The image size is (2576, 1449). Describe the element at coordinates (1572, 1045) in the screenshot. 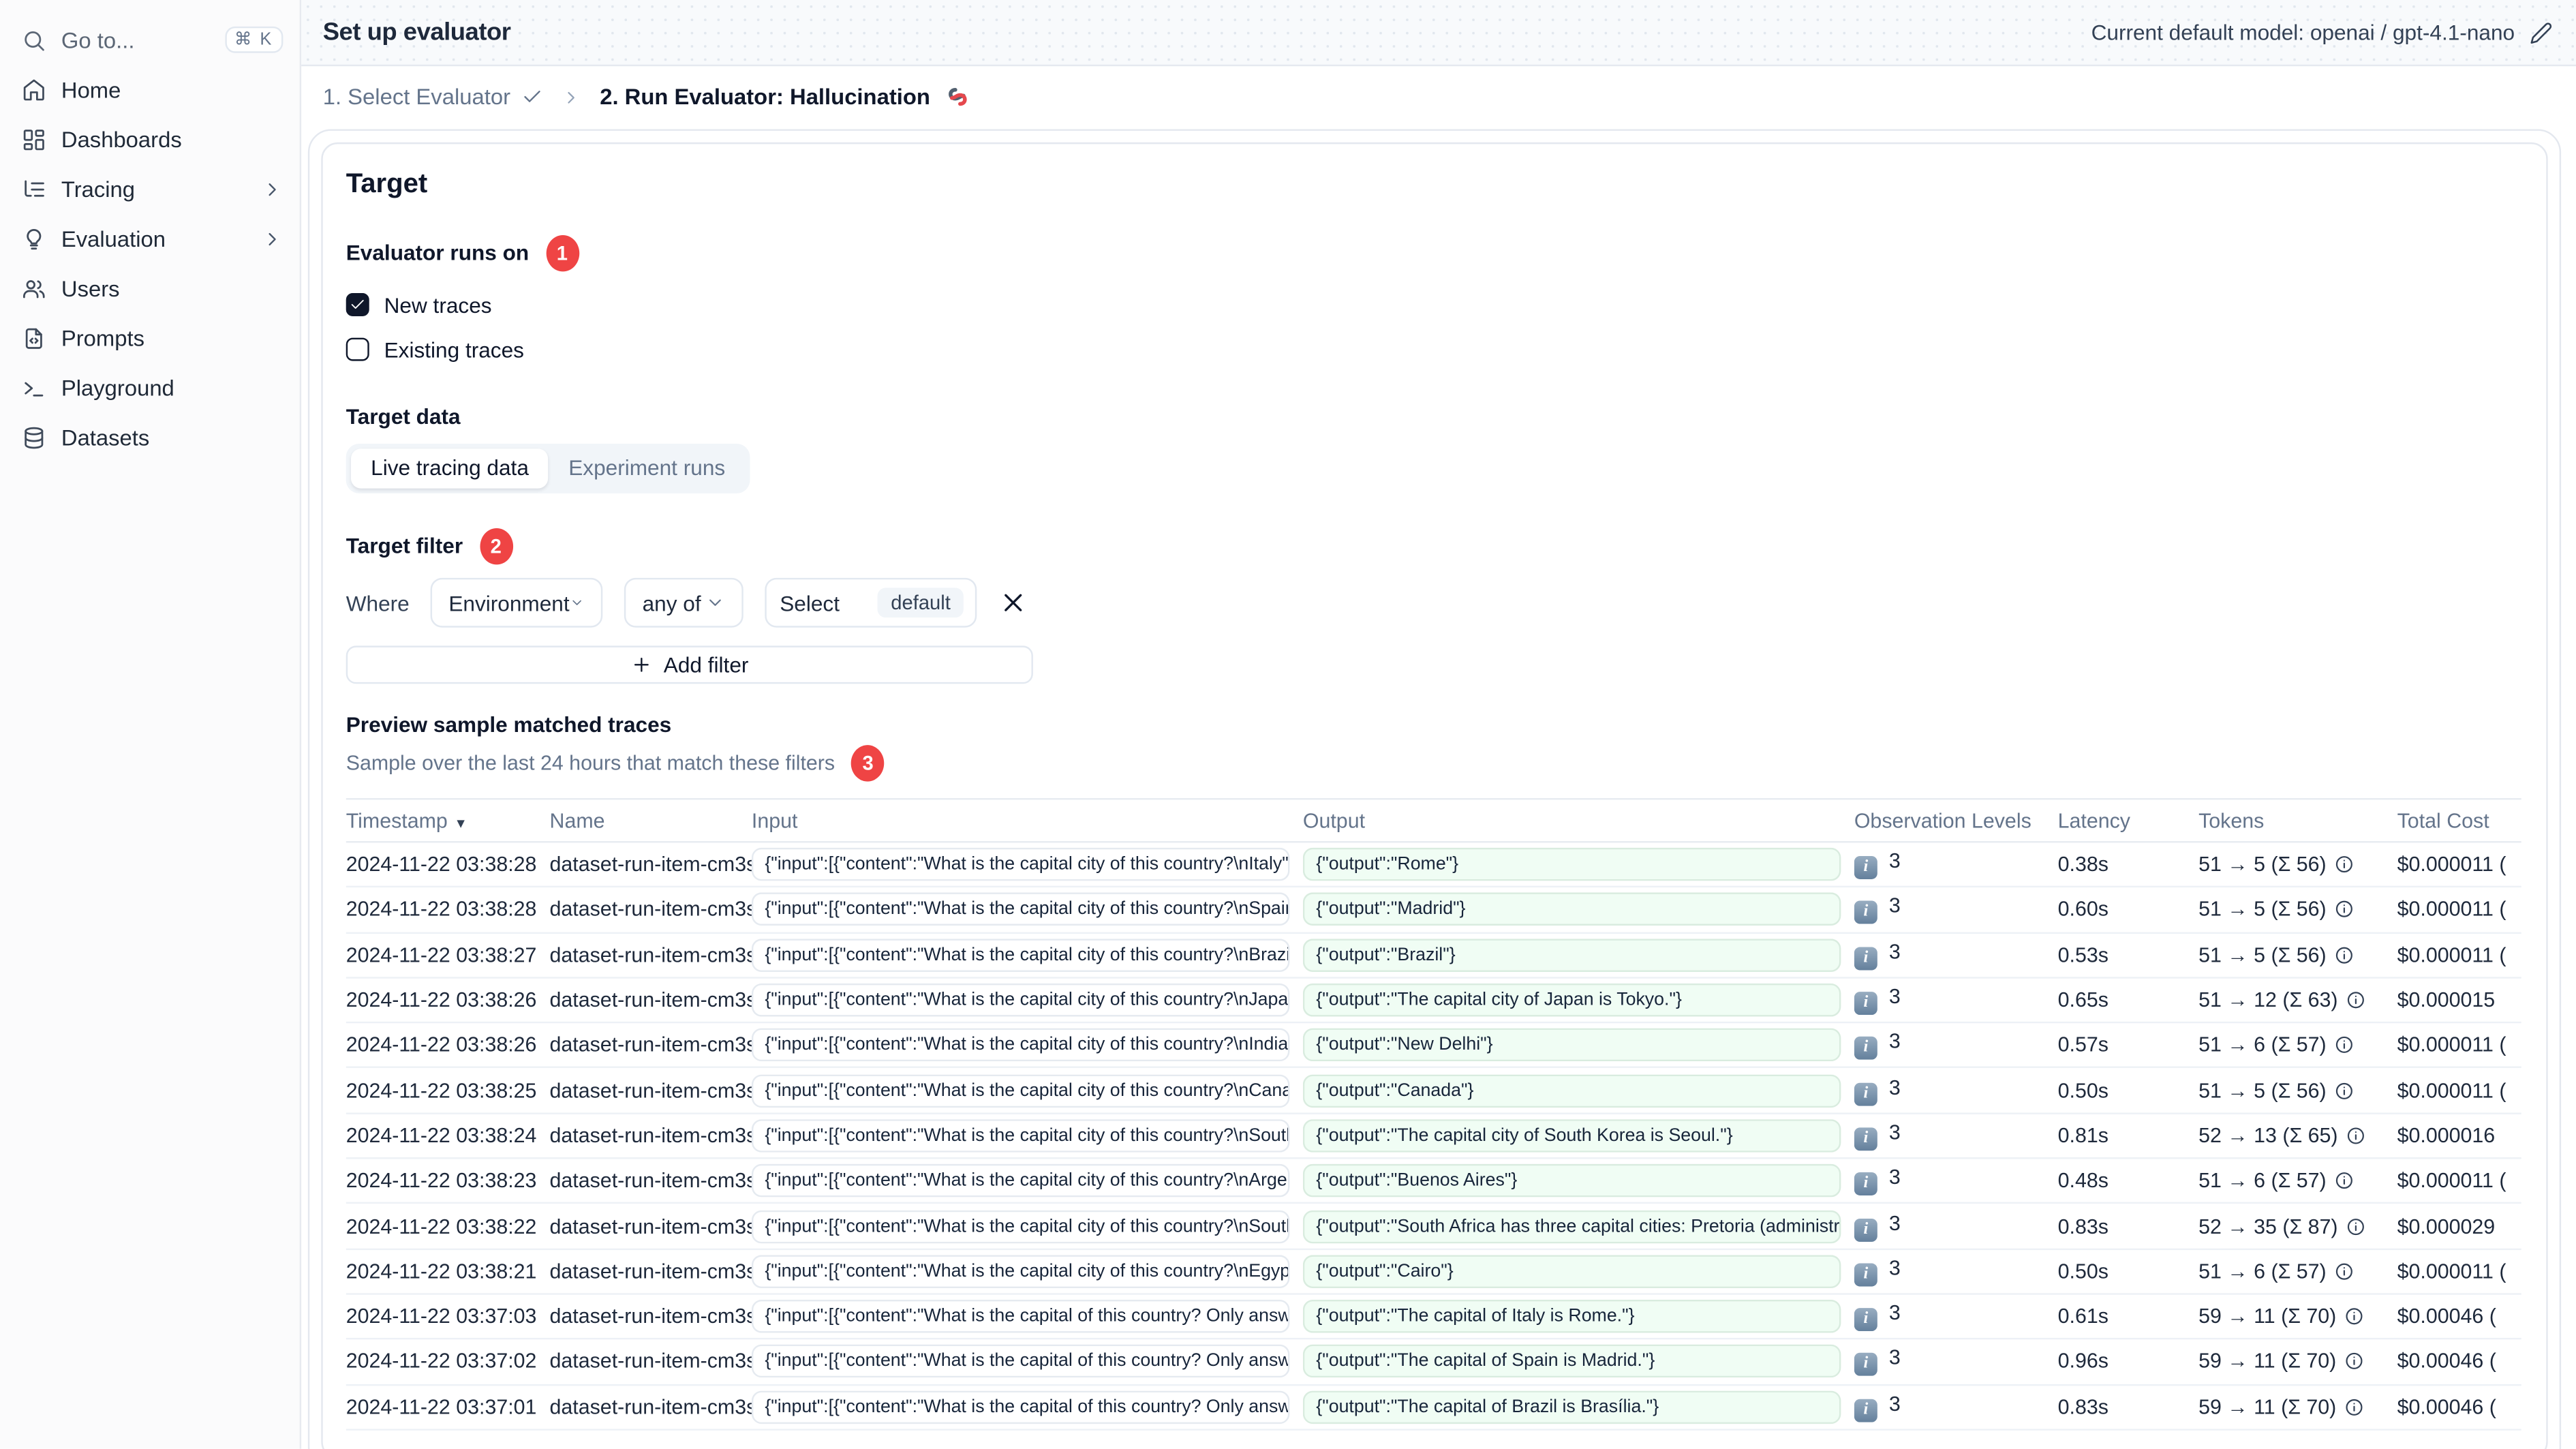

I see `output-preview-pill: {"output":"New Delhi"}` at that location.